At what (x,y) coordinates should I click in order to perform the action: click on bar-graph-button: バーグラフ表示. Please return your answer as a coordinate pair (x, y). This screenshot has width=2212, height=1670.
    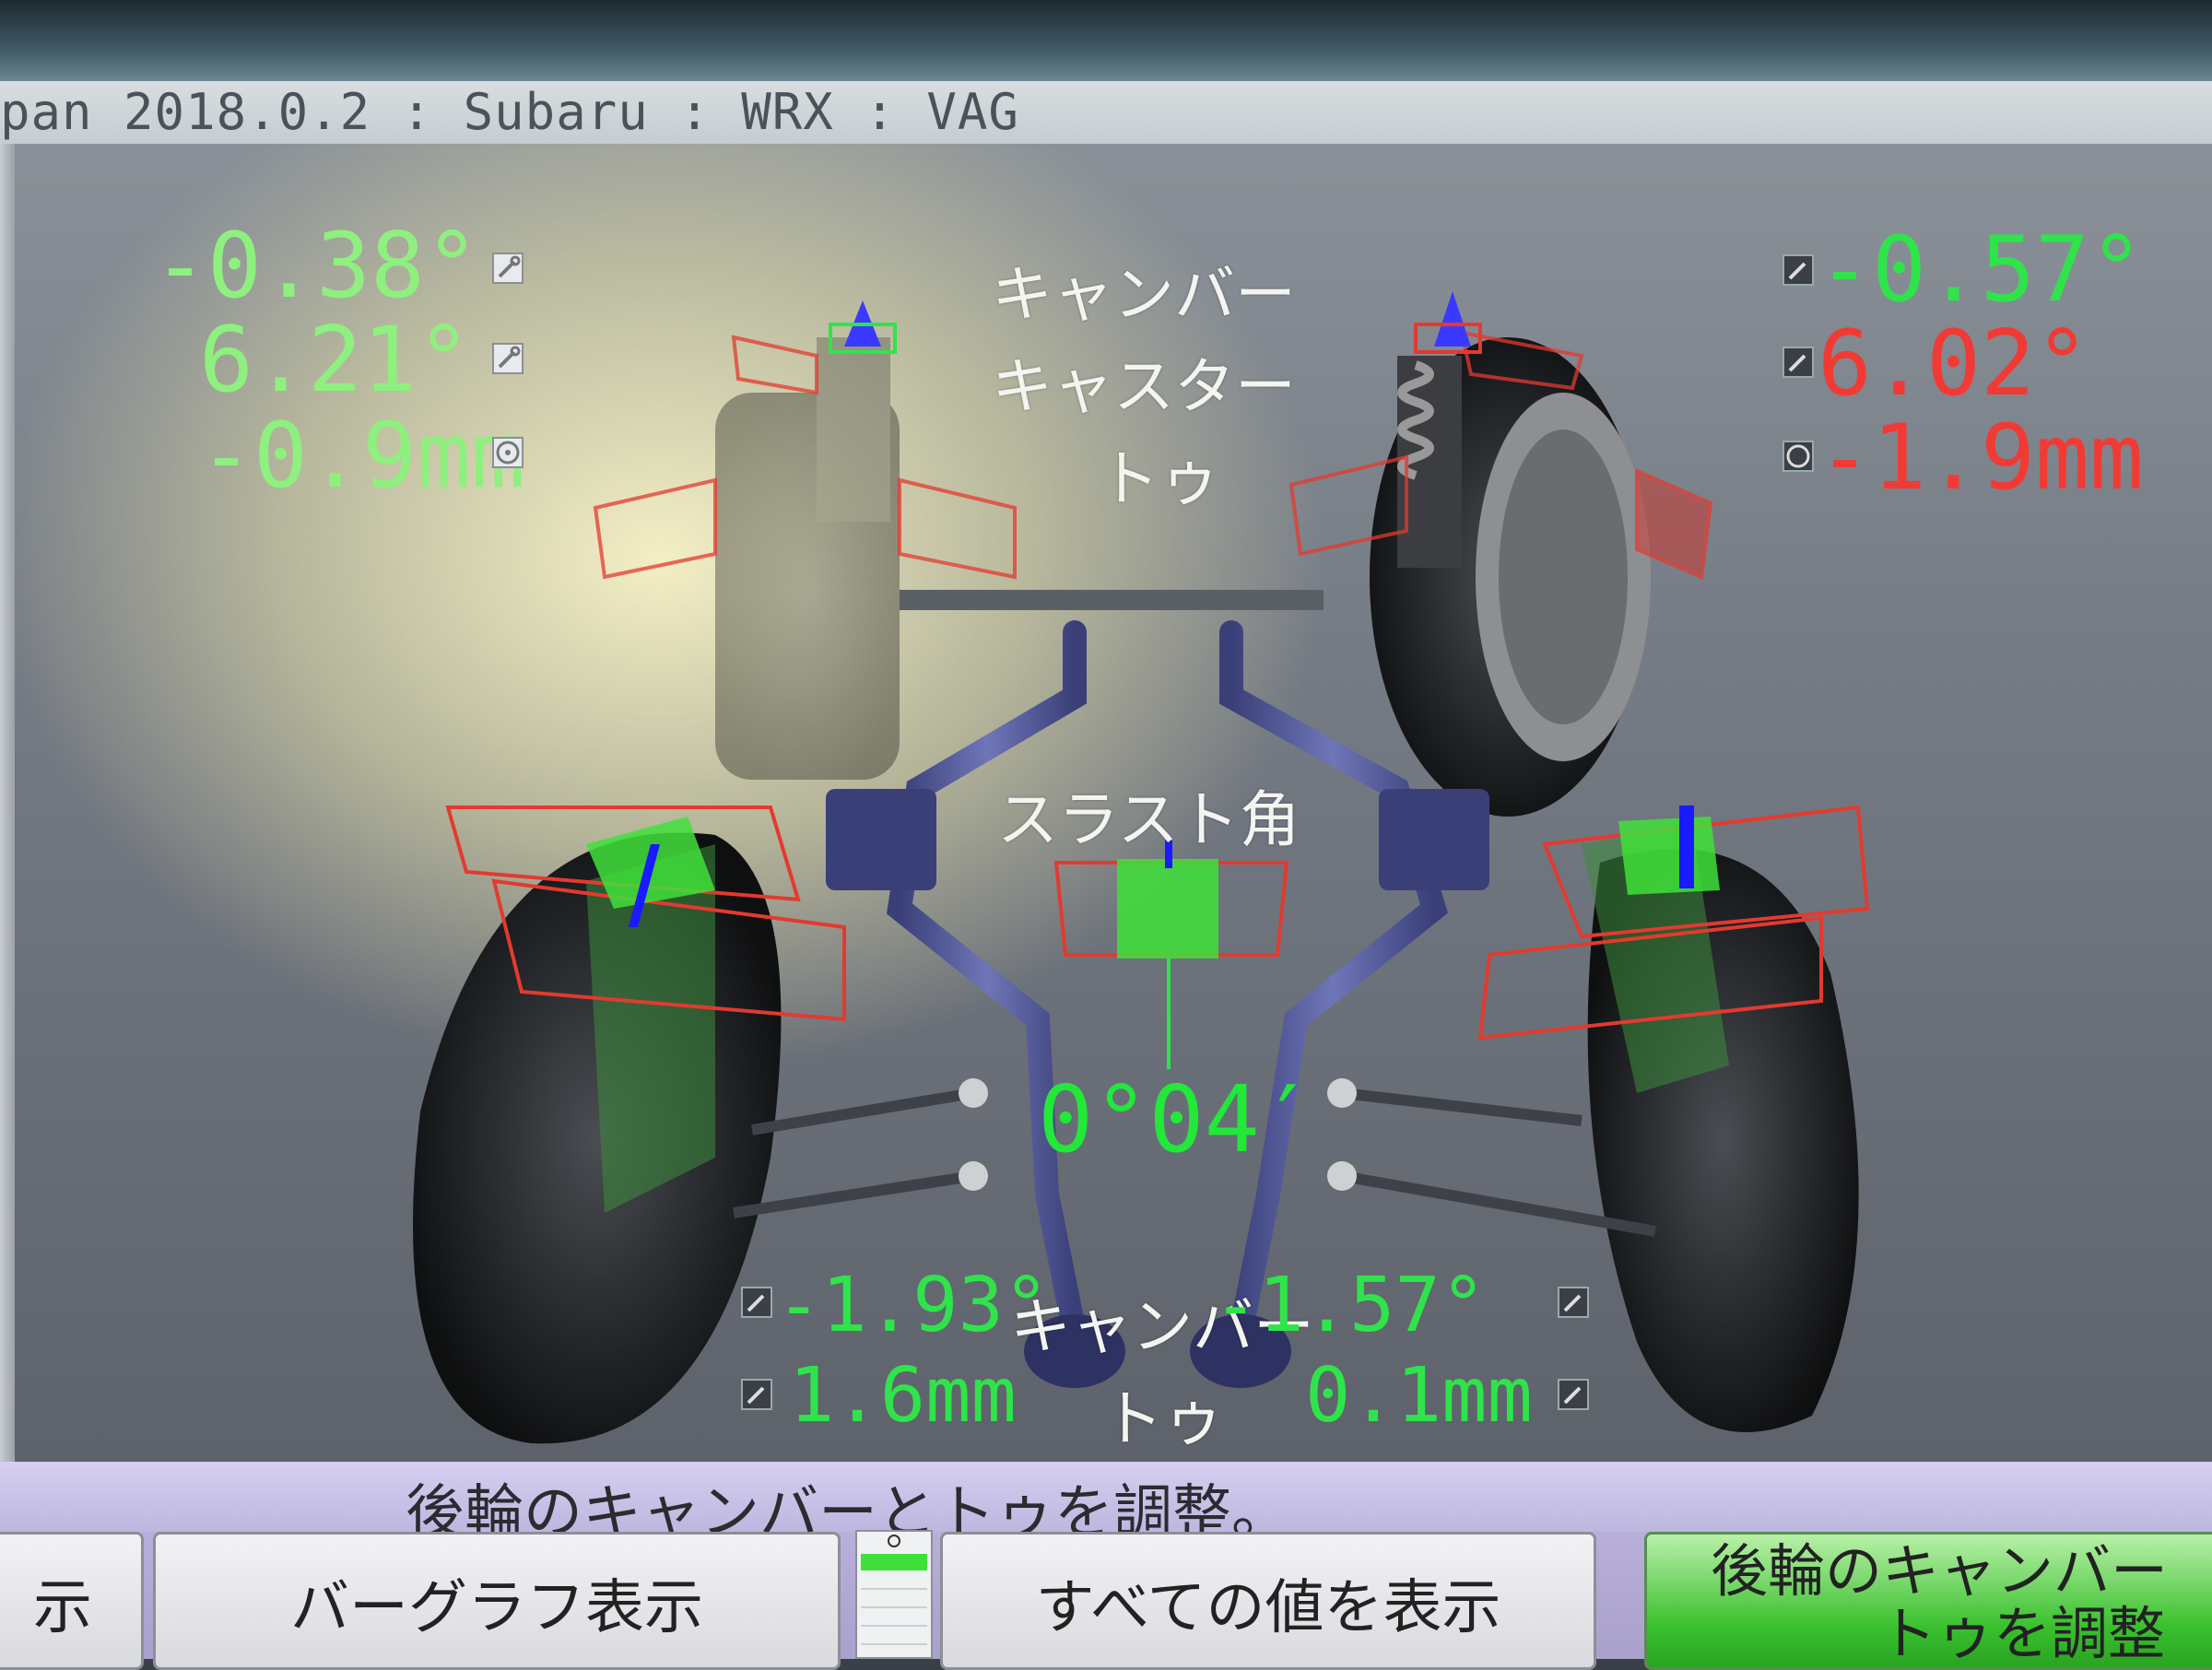
    Looking at the image, I should click on (497, 1601).